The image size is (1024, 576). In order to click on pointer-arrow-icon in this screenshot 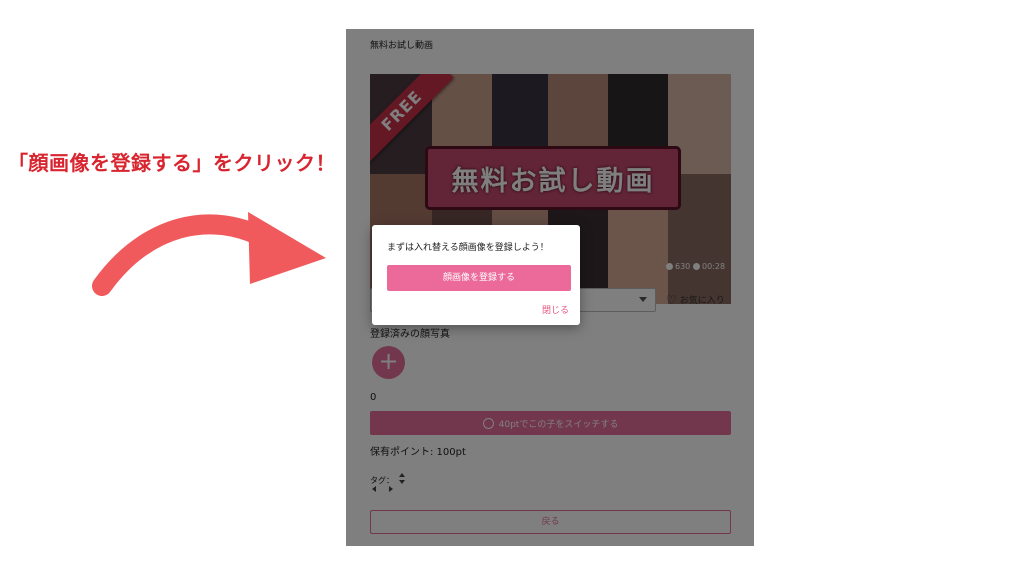, I will do `click(209, 254)`.